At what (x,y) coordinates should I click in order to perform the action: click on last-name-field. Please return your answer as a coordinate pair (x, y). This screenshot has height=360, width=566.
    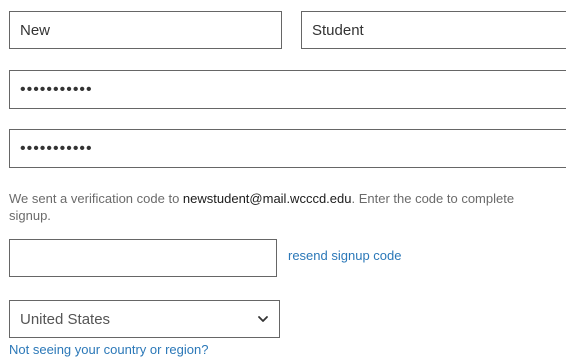
    Looking at the image, I should click on (433, 30).